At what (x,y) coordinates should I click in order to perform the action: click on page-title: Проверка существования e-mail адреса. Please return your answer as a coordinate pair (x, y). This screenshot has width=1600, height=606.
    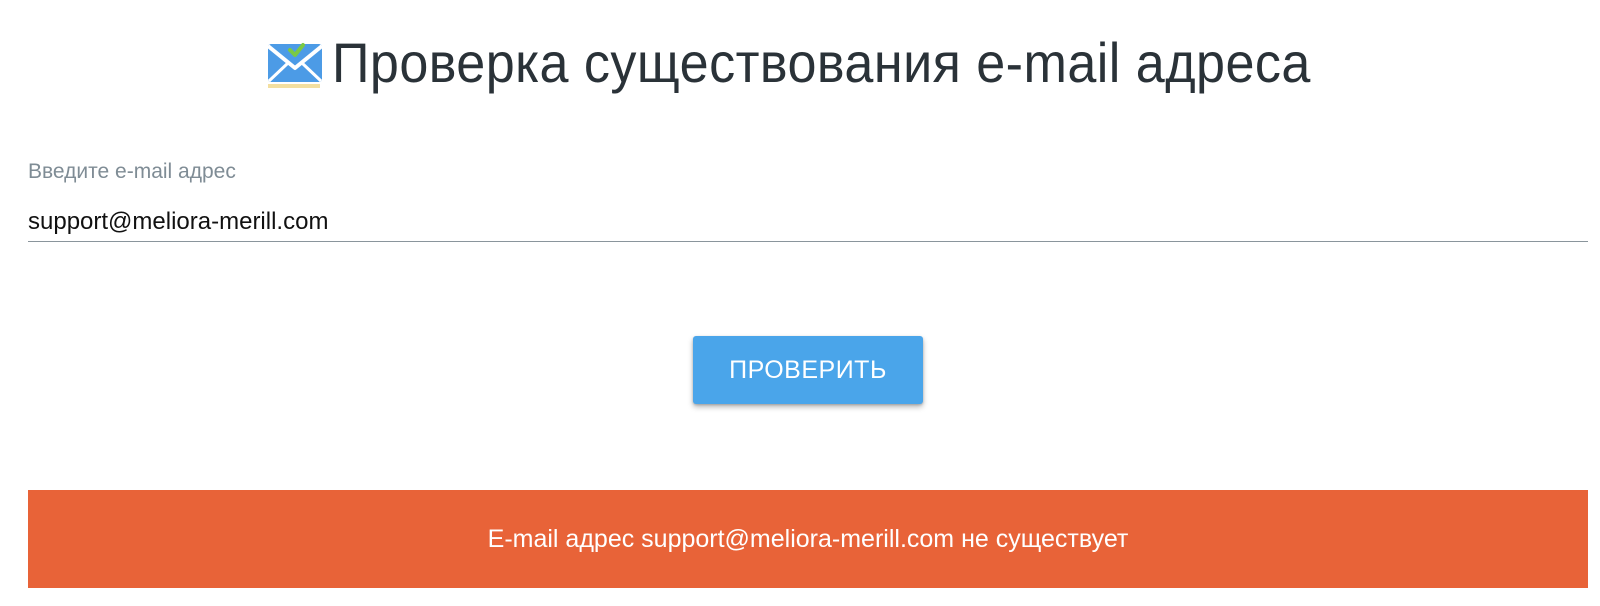
    Looking at the image, I should click on (821, 62).